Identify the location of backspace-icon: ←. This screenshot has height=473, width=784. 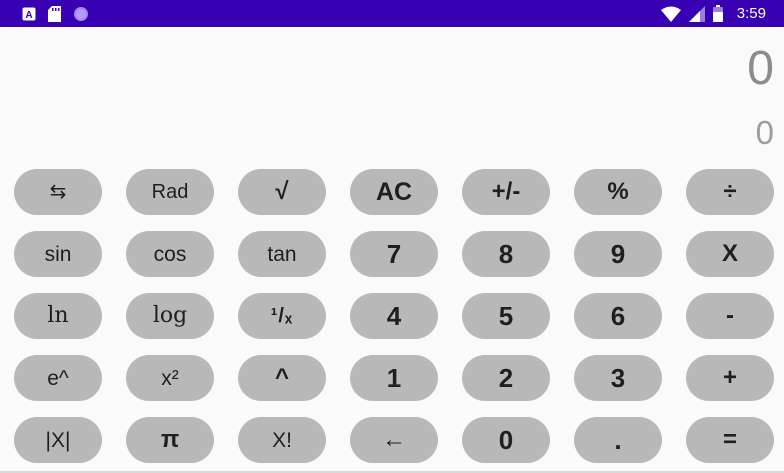
(394, 439).